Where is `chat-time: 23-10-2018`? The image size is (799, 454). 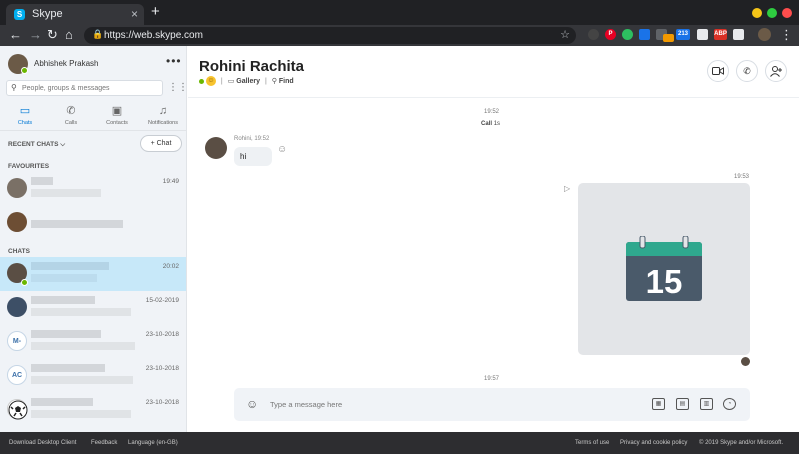 chat-time: 23-10-2018 is located at coordinates (162, 368).